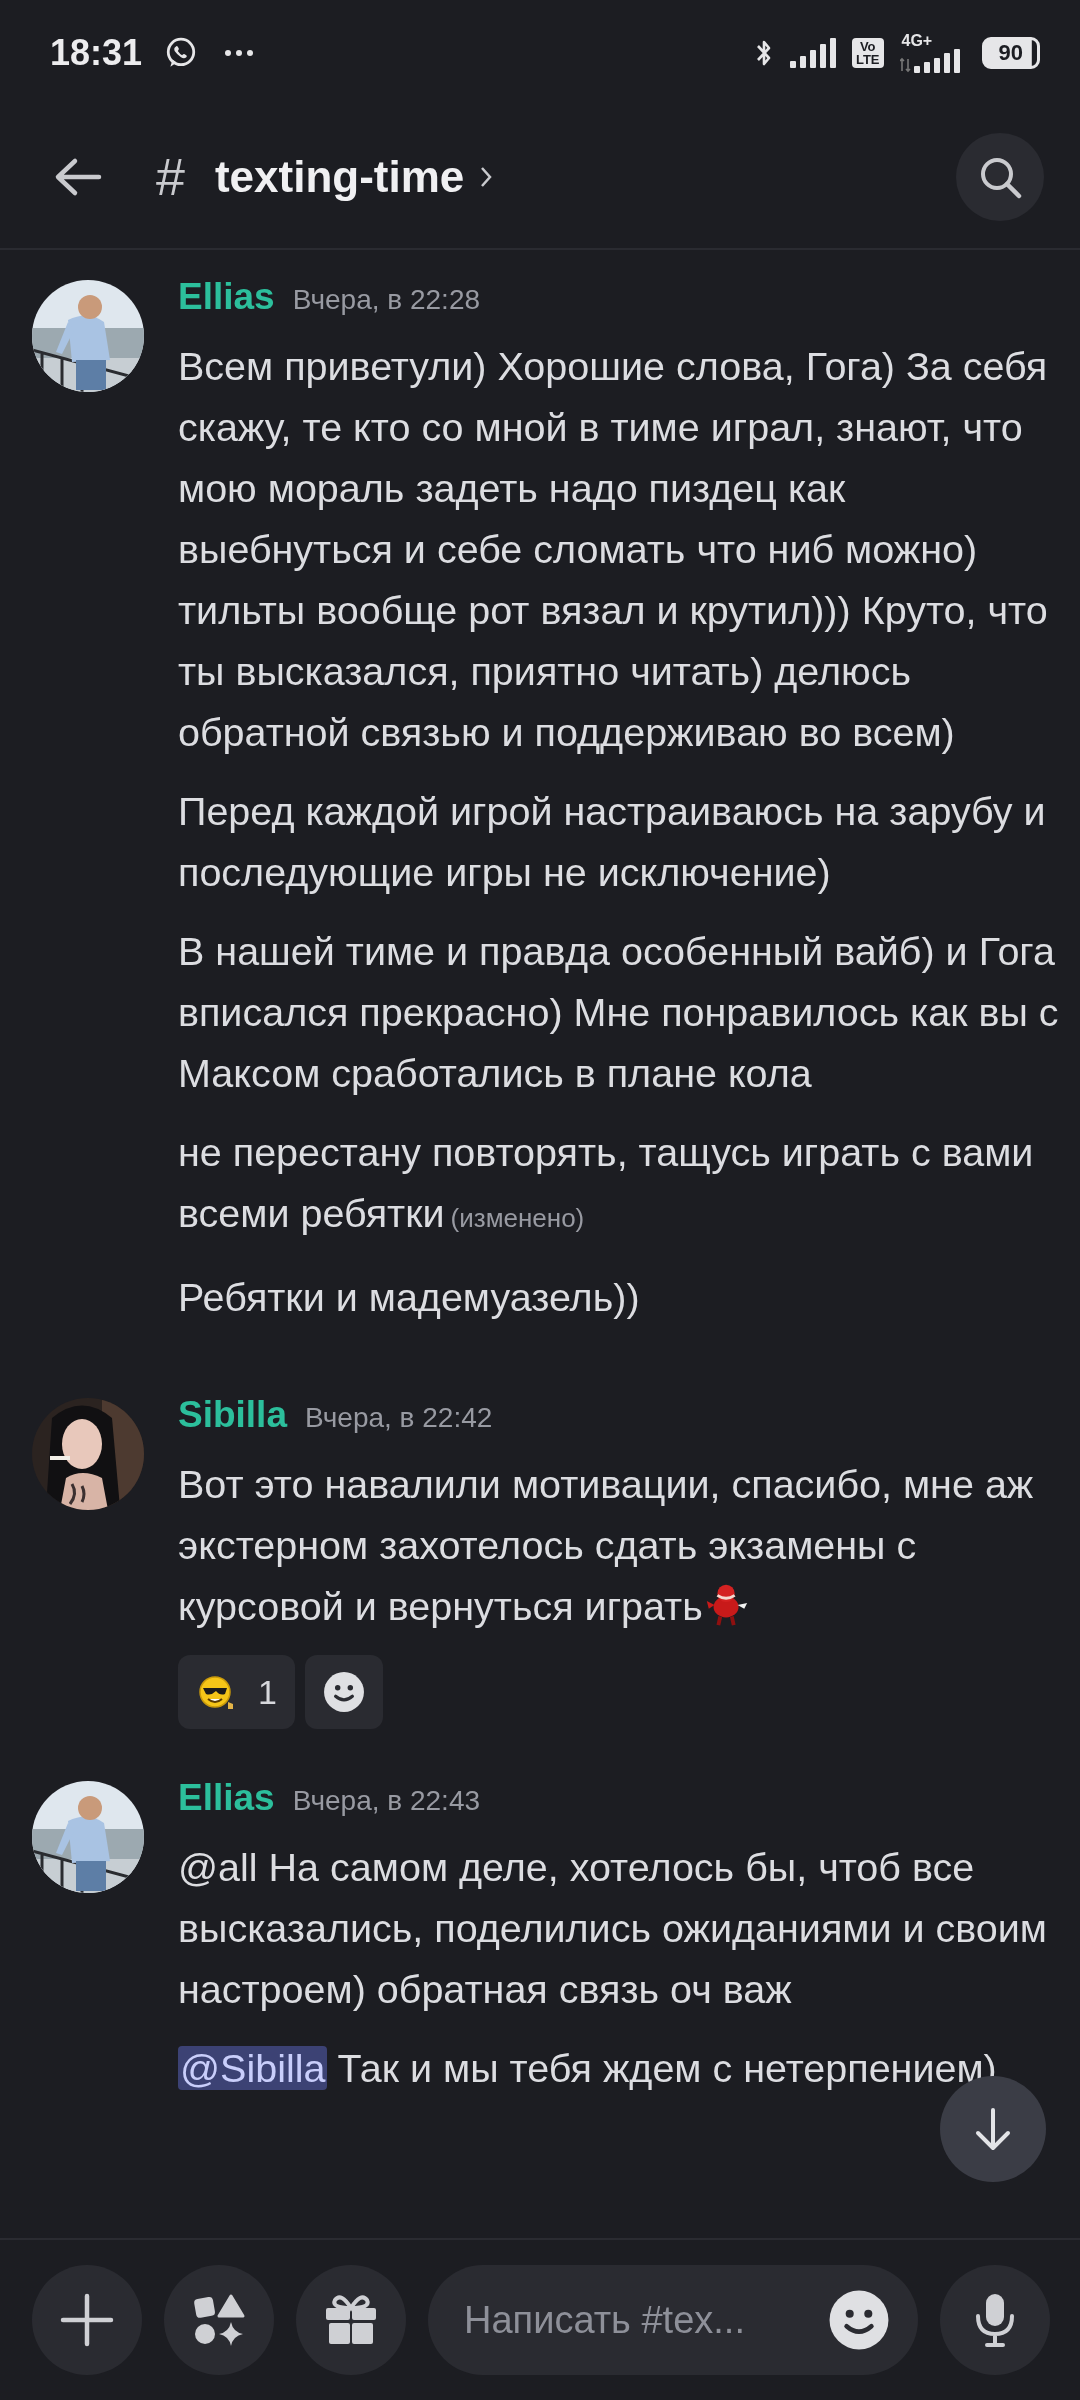 The width and height of the screenshot is (1080, 2400). What do you see at coordinates (995, 2320) in the screenshot?
I see `microphone-icon` at bounding box center [995, 2320].